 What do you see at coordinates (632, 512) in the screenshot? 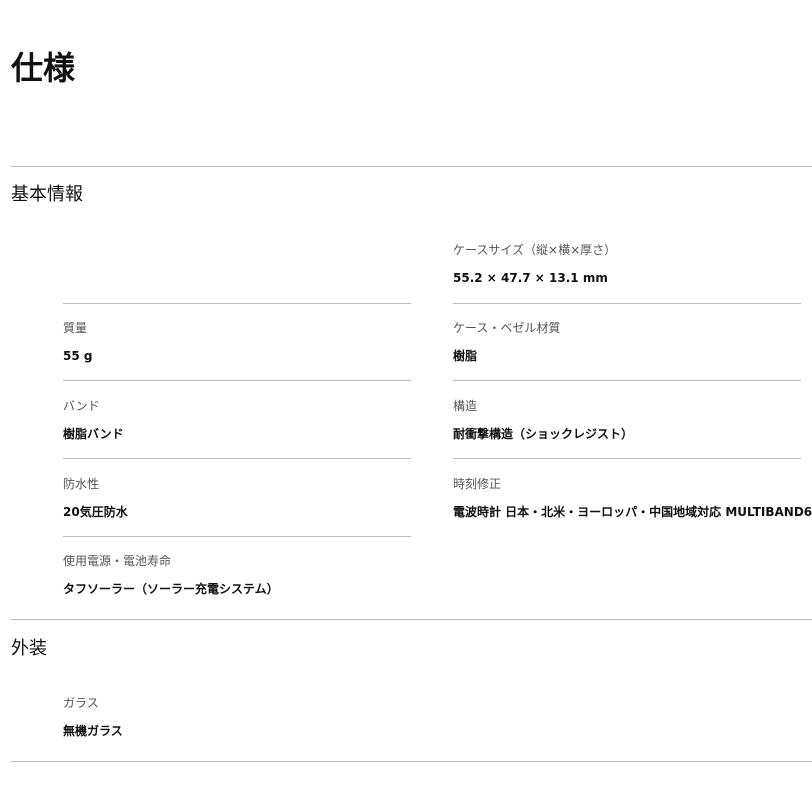
I see `spec-value: 電波時計 日本・北米・ヨーロッパ・中国地域対応 MULTIBAND6` at bounding box center [632, 512].